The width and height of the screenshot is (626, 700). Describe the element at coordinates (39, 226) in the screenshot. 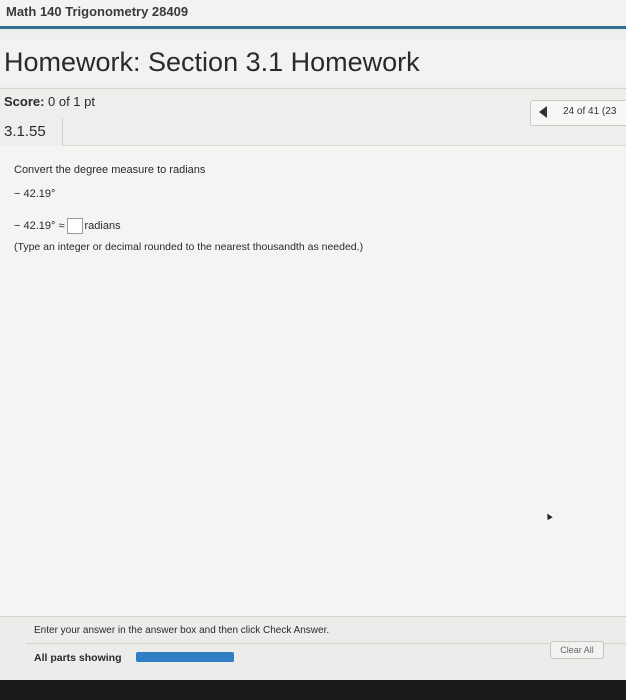

I see `answer-prefix: − 42.19° ≈` at that location.